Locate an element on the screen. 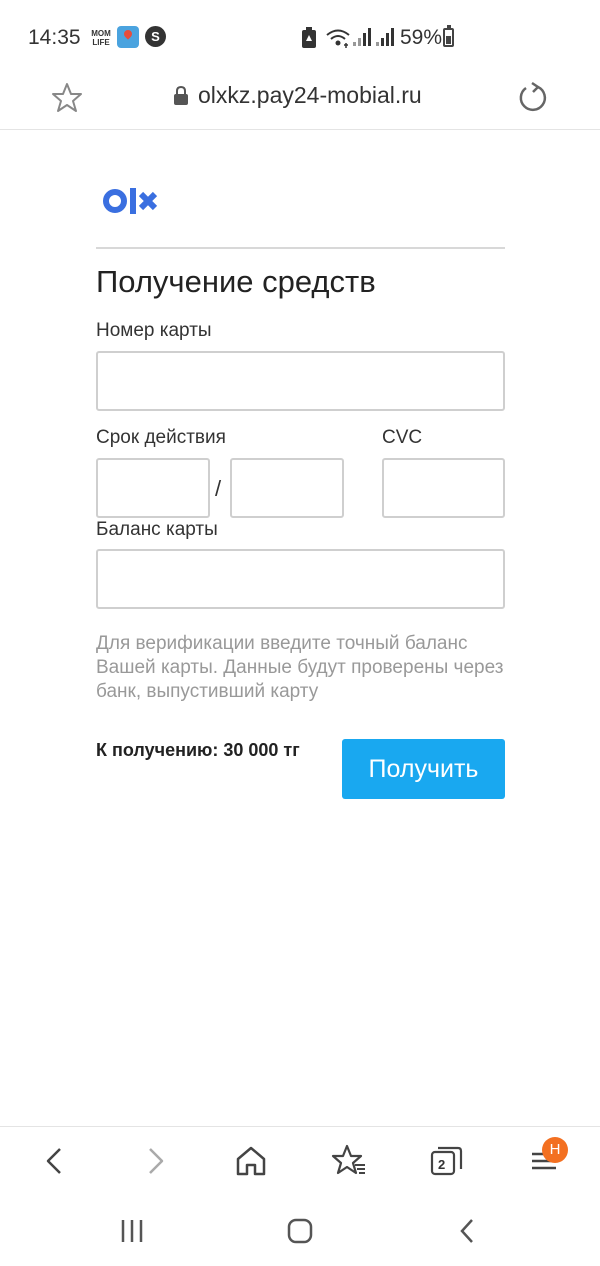  cvc-input is located at coordinates (443, 488).